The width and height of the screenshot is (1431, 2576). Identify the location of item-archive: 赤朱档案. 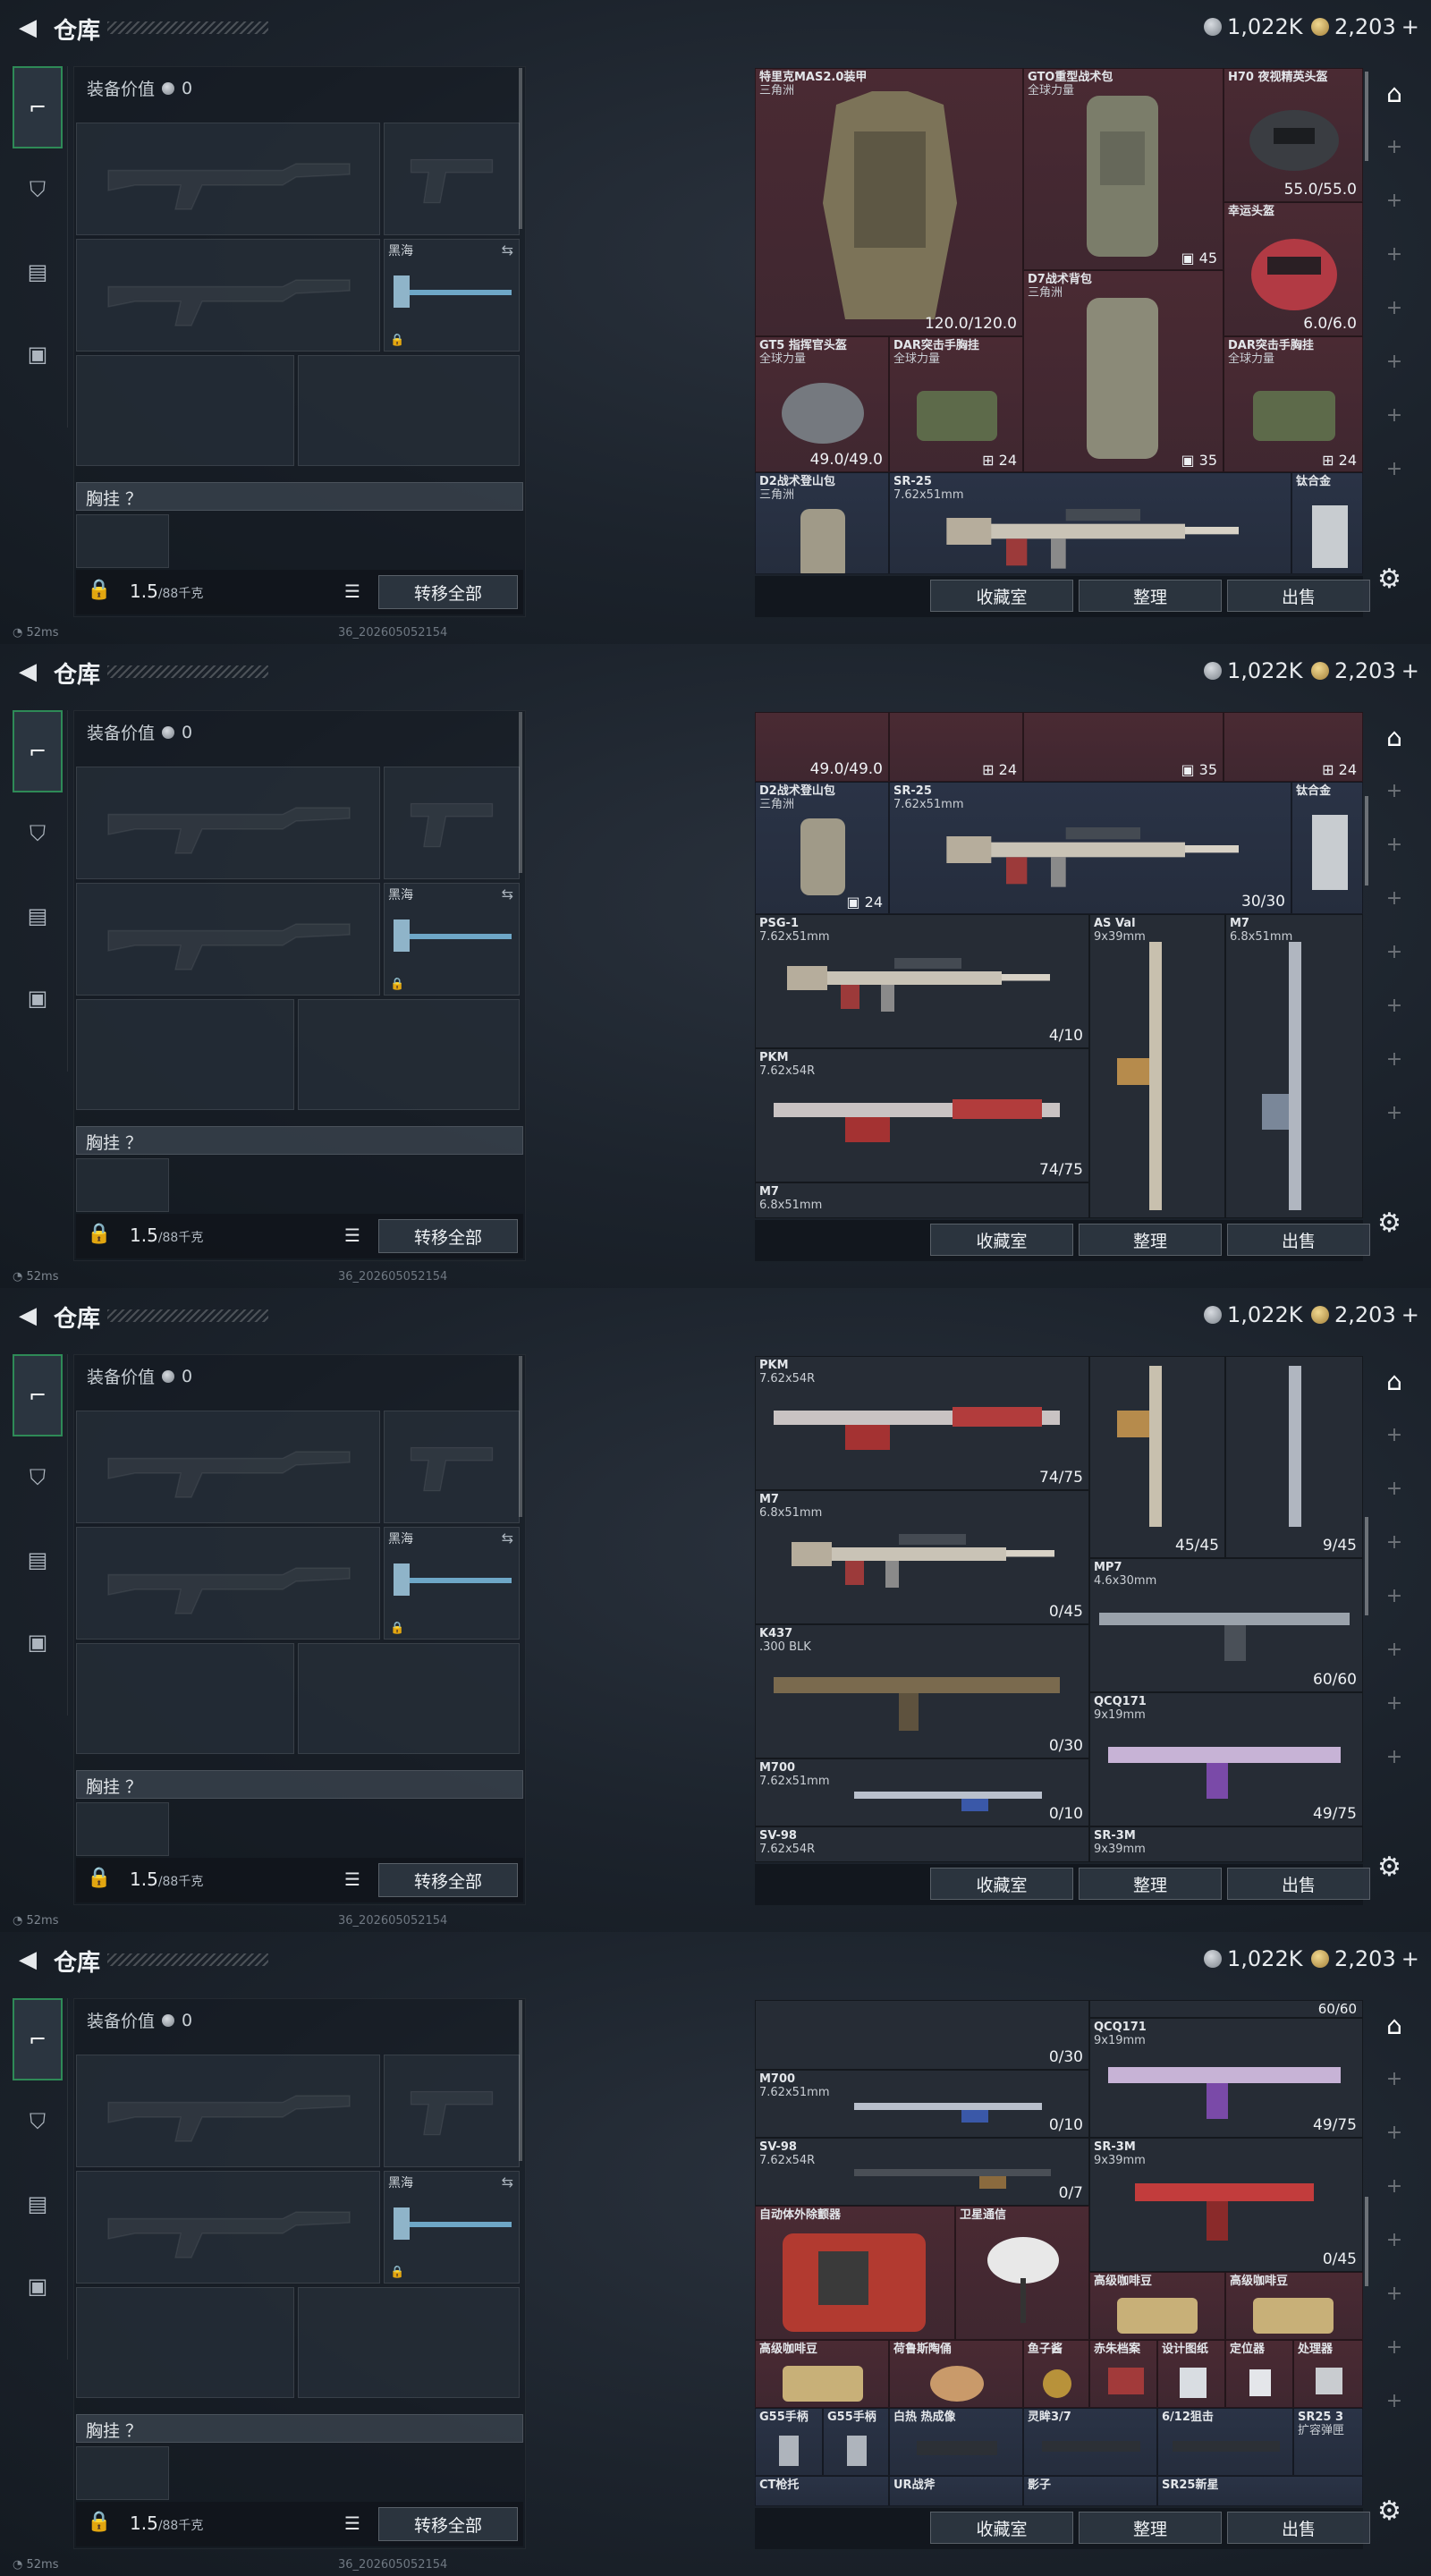
(1123, 2374).